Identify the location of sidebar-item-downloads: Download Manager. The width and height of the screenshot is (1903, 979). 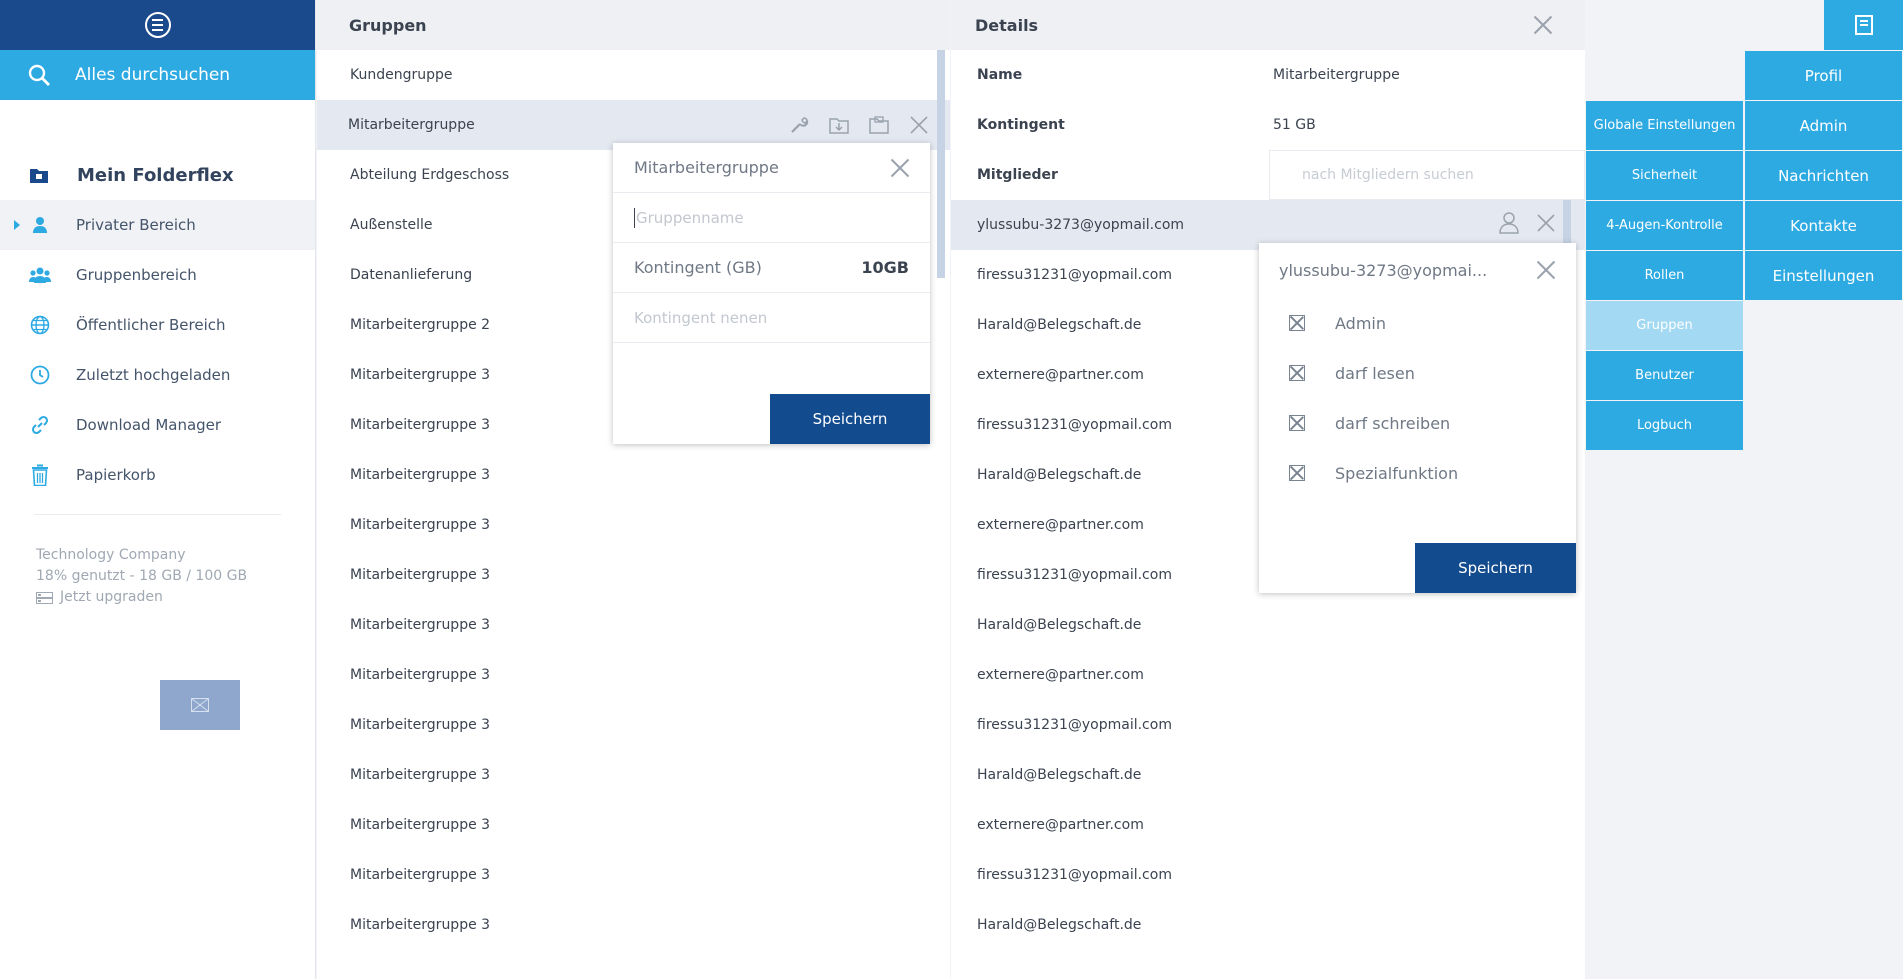
(157, 425).